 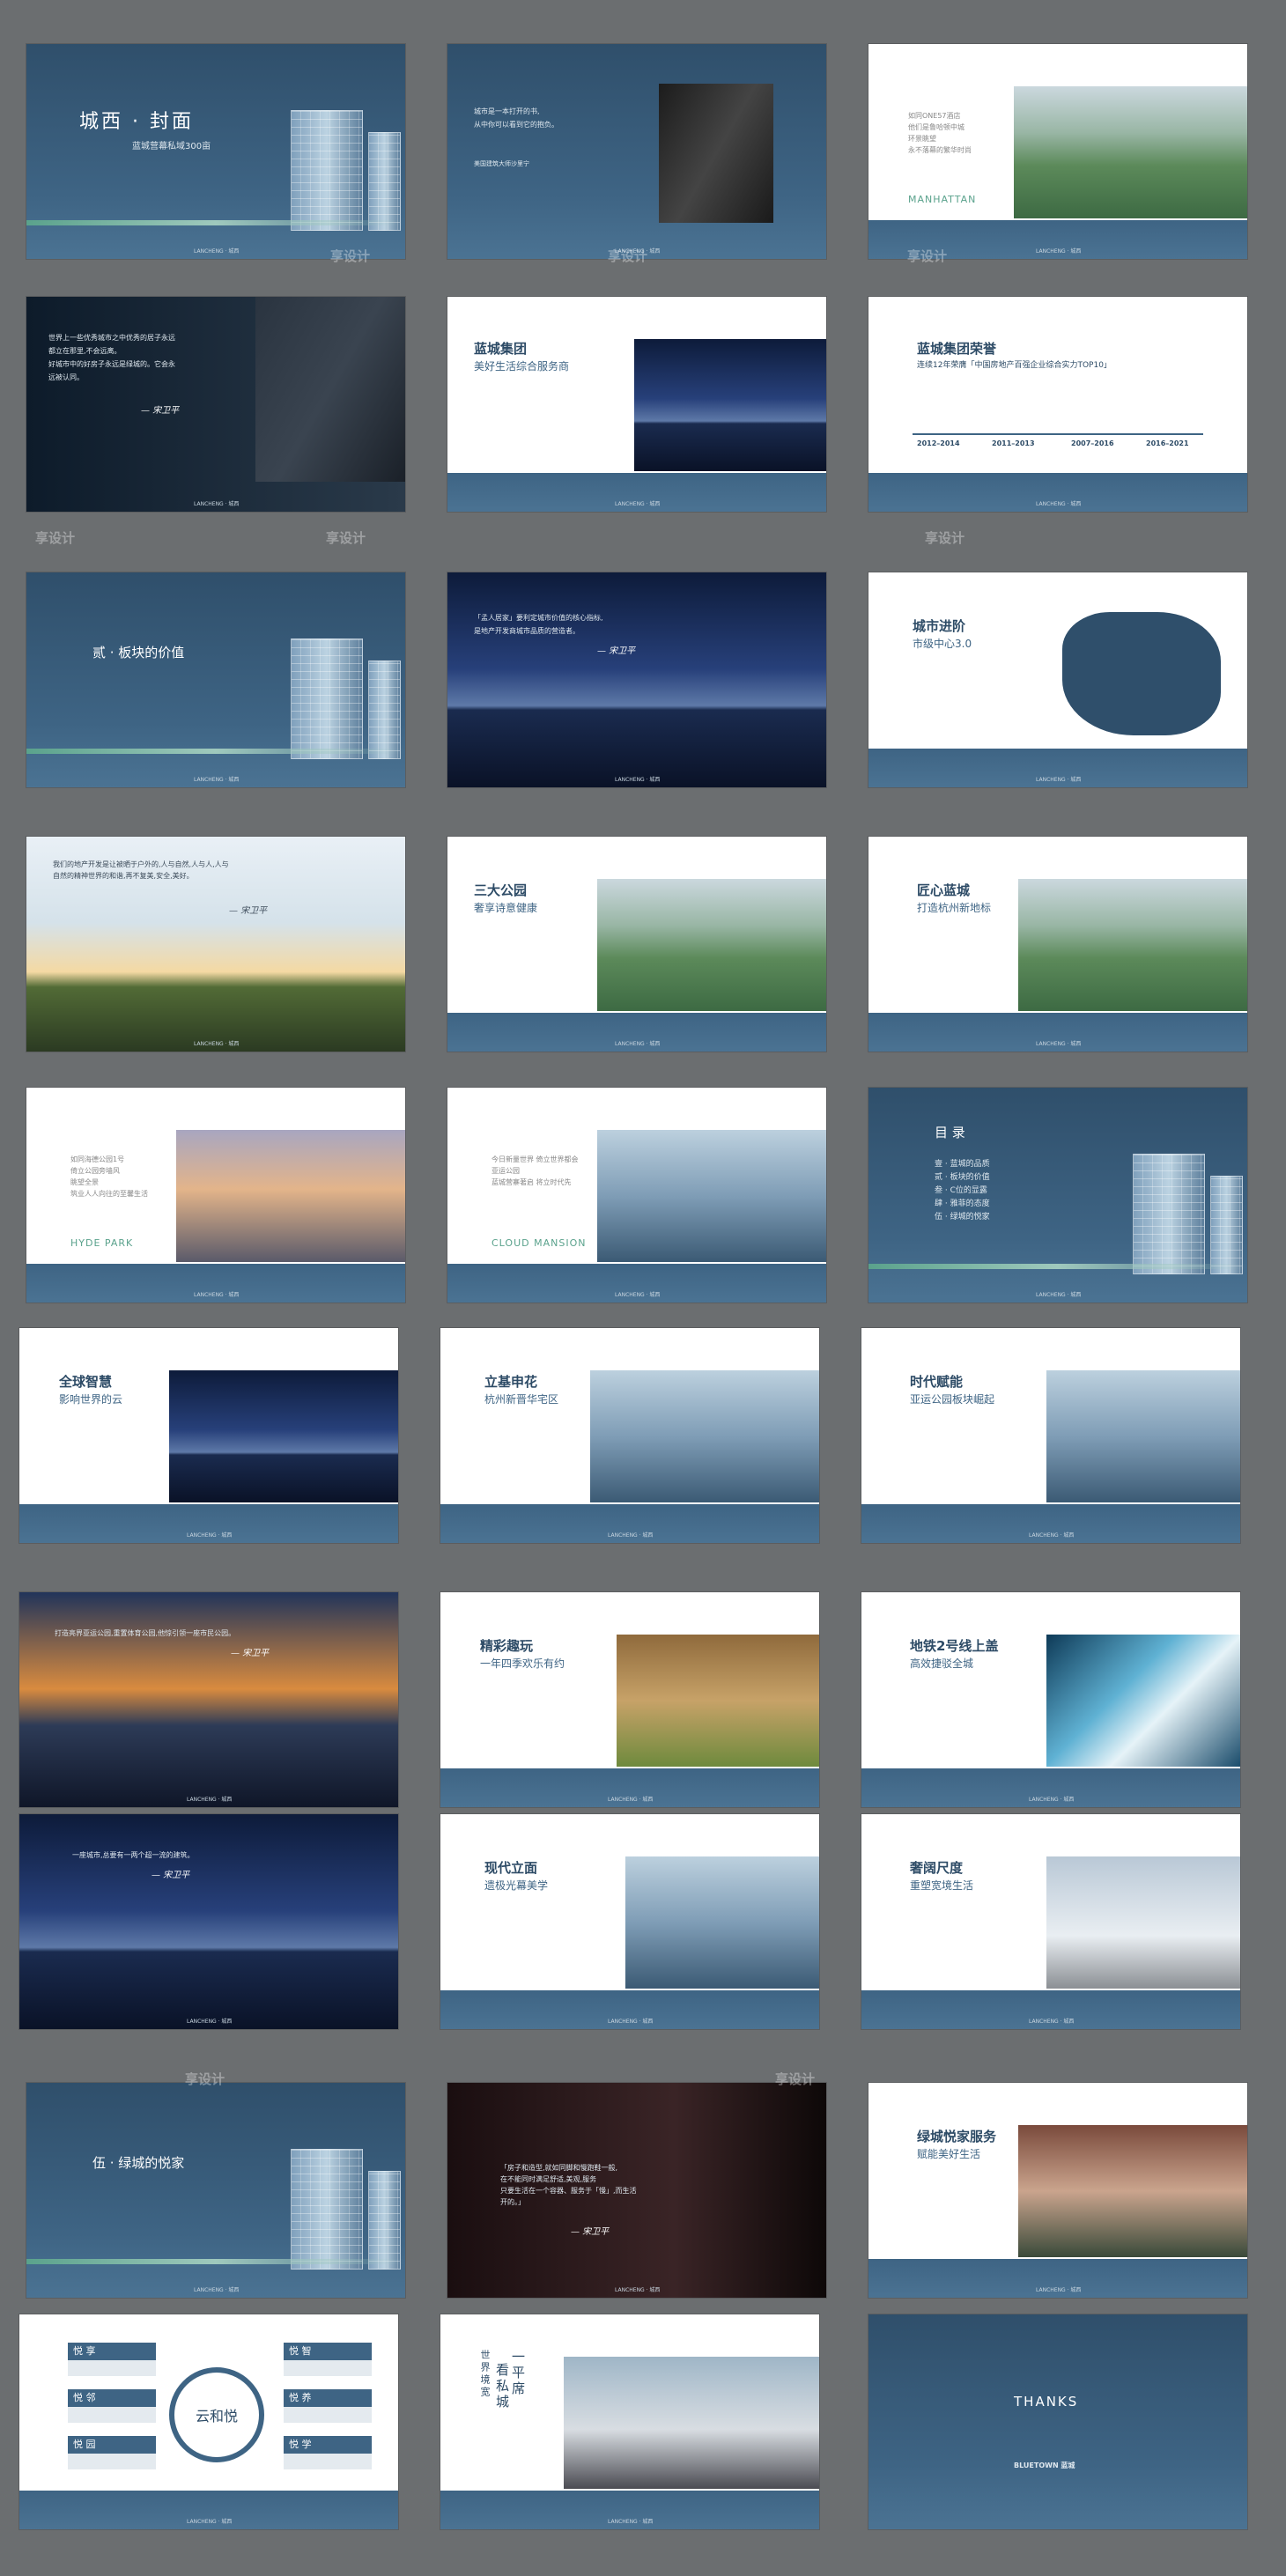 I want to click on aerial-night-photo, so click(x=283, y=1436).